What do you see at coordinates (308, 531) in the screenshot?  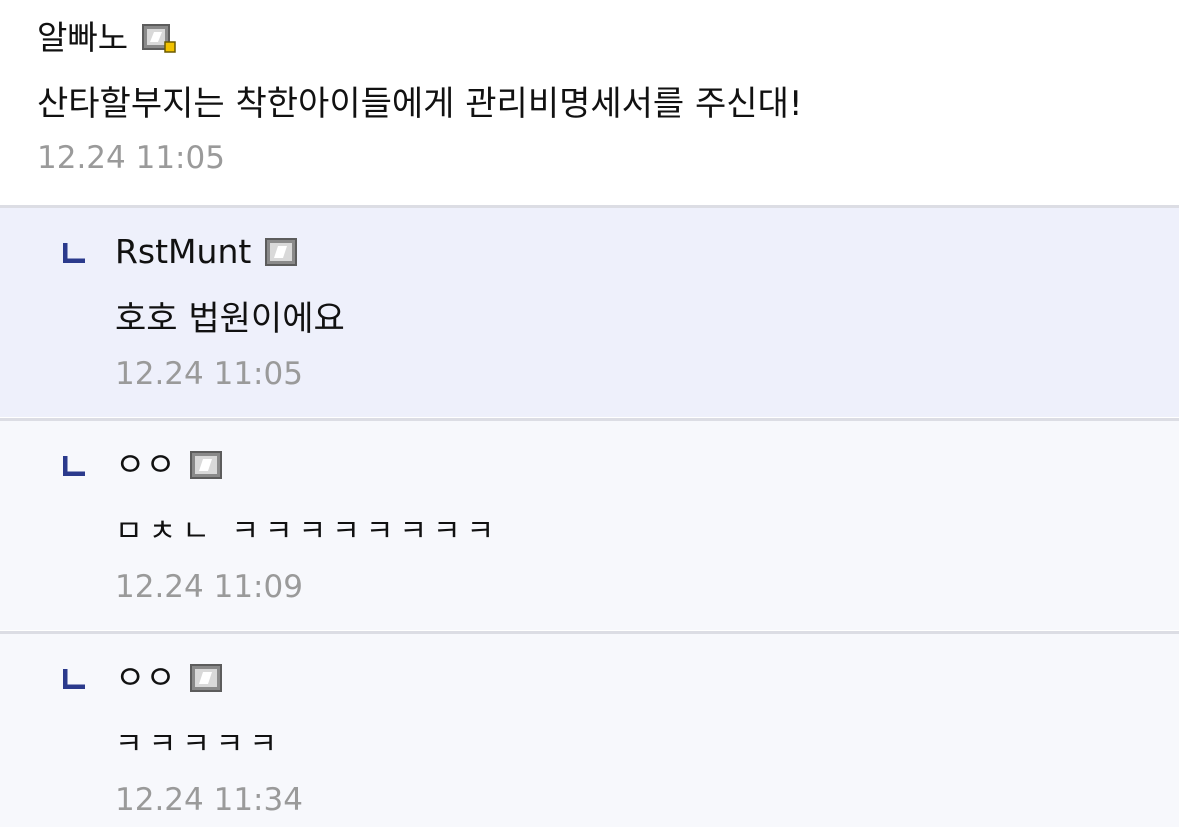 I see `reply-body: ㅁㅊㄴ ㅋㅋㅋㅋㅋㅋㅋㅋ` at bounding box center [308, 531].